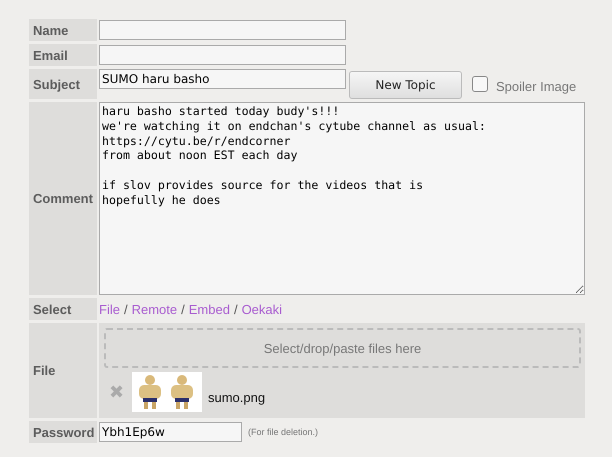 The image size is (612, 457). What do you see at coordinates (222, 79) in the screenshot?
I see `subject-field: SUMO haru basho` at bounding box center [222, 79].